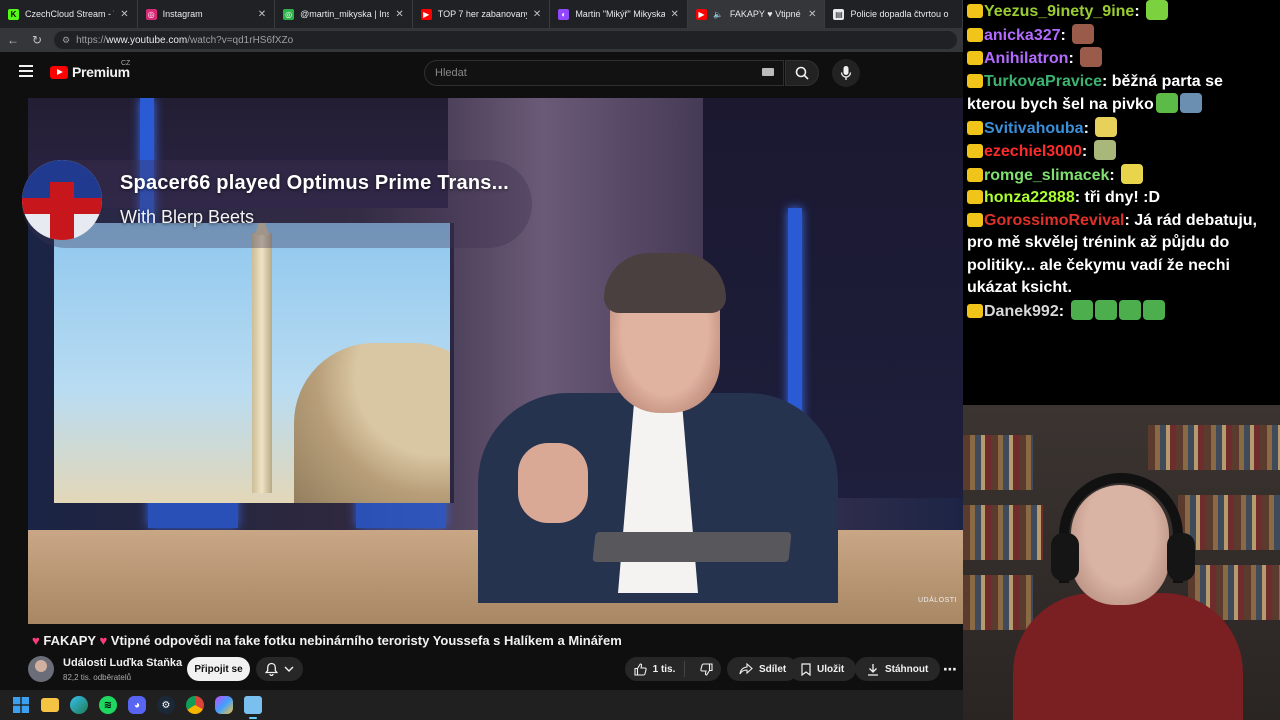 The height and width of the screenshot is (720, 1280). Describe the element at coordinates (79, 705) in the screenshot. I see `edge-icon` at that location.